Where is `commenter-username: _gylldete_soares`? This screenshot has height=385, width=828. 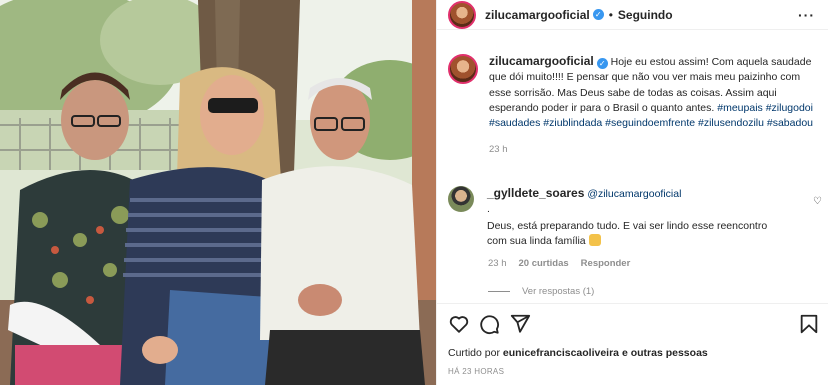 commenter-username: _gylldete_soares is located at coordinates (535, 193).